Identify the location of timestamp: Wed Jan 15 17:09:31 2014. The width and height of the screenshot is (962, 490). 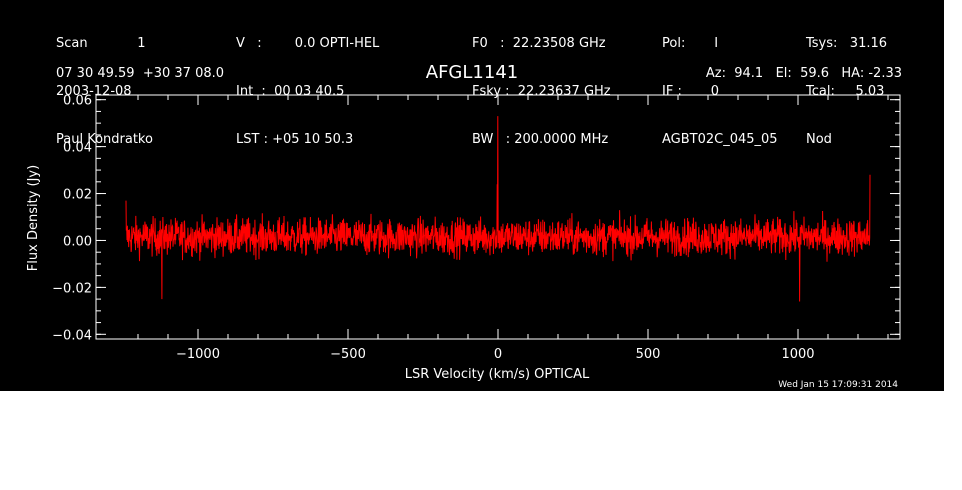
(838, 385).